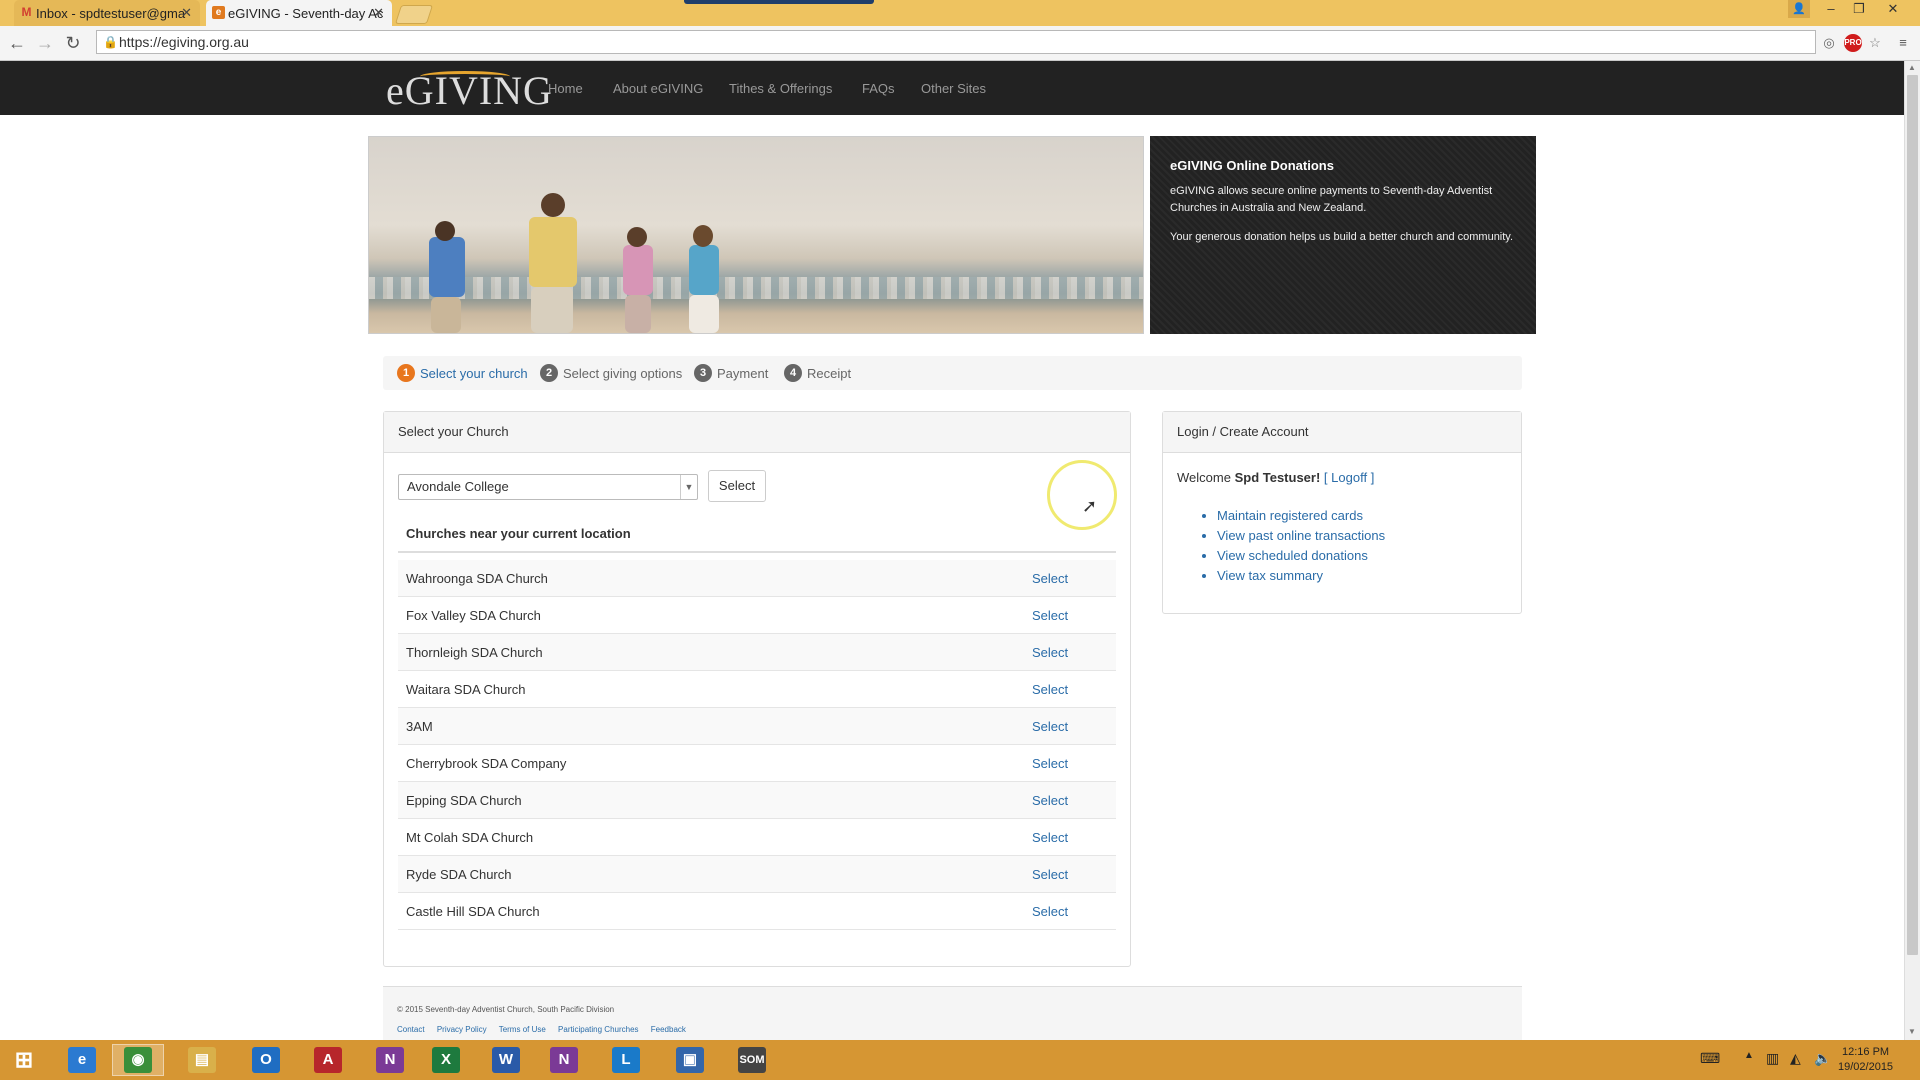 The width and height of the screenshot is (1920, 1080). What do you see at coordinates (1912, 67) in the screenshot?
I see `scroll-up-icon: ▲` at bounding box center [1912, 67].